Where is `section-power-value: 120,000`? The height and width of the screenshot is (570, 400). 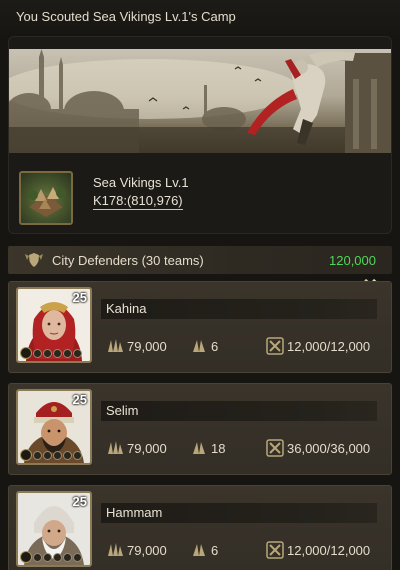 section-power-value: 120,000 is located at coordinates (352, 260).